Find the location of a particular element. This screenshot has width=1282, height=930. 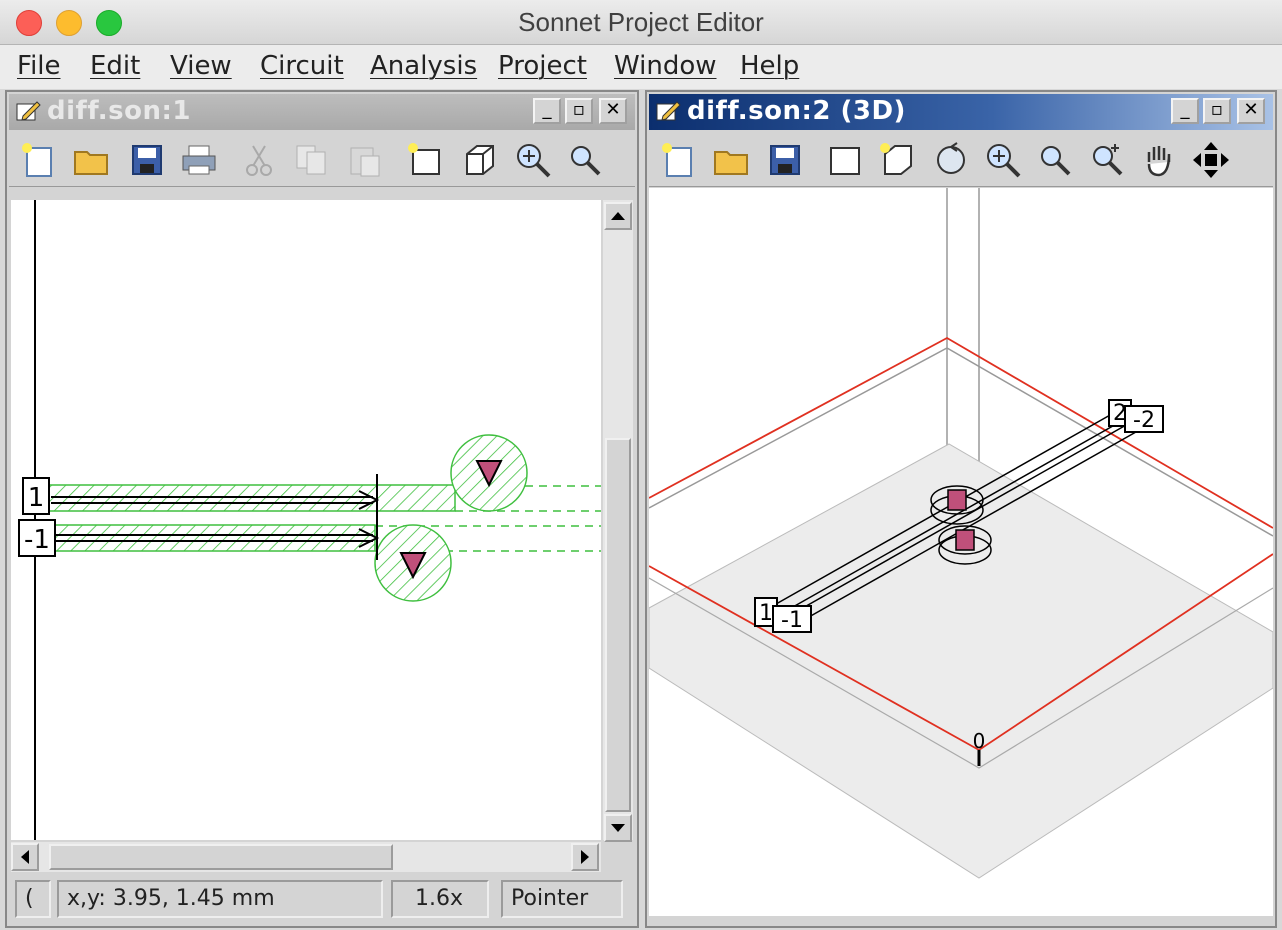

horizontal-scrollbar is located at coordinates (306, 857).